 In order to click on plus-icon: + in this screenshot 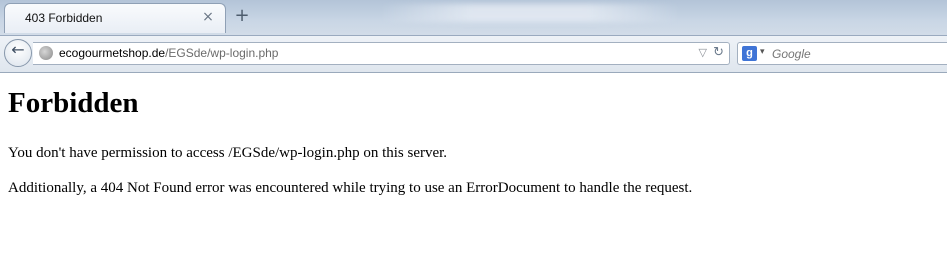, I will do `click(242, 16)`.